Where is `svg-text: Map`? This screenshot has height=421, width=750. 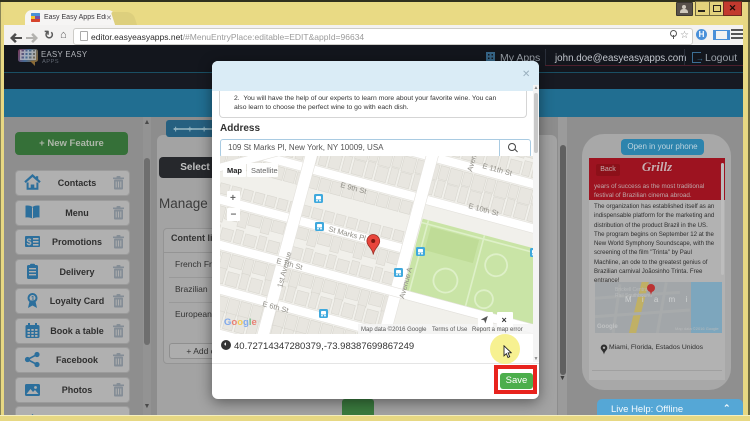
svg-text: Map is located at coordinates (234, 170).